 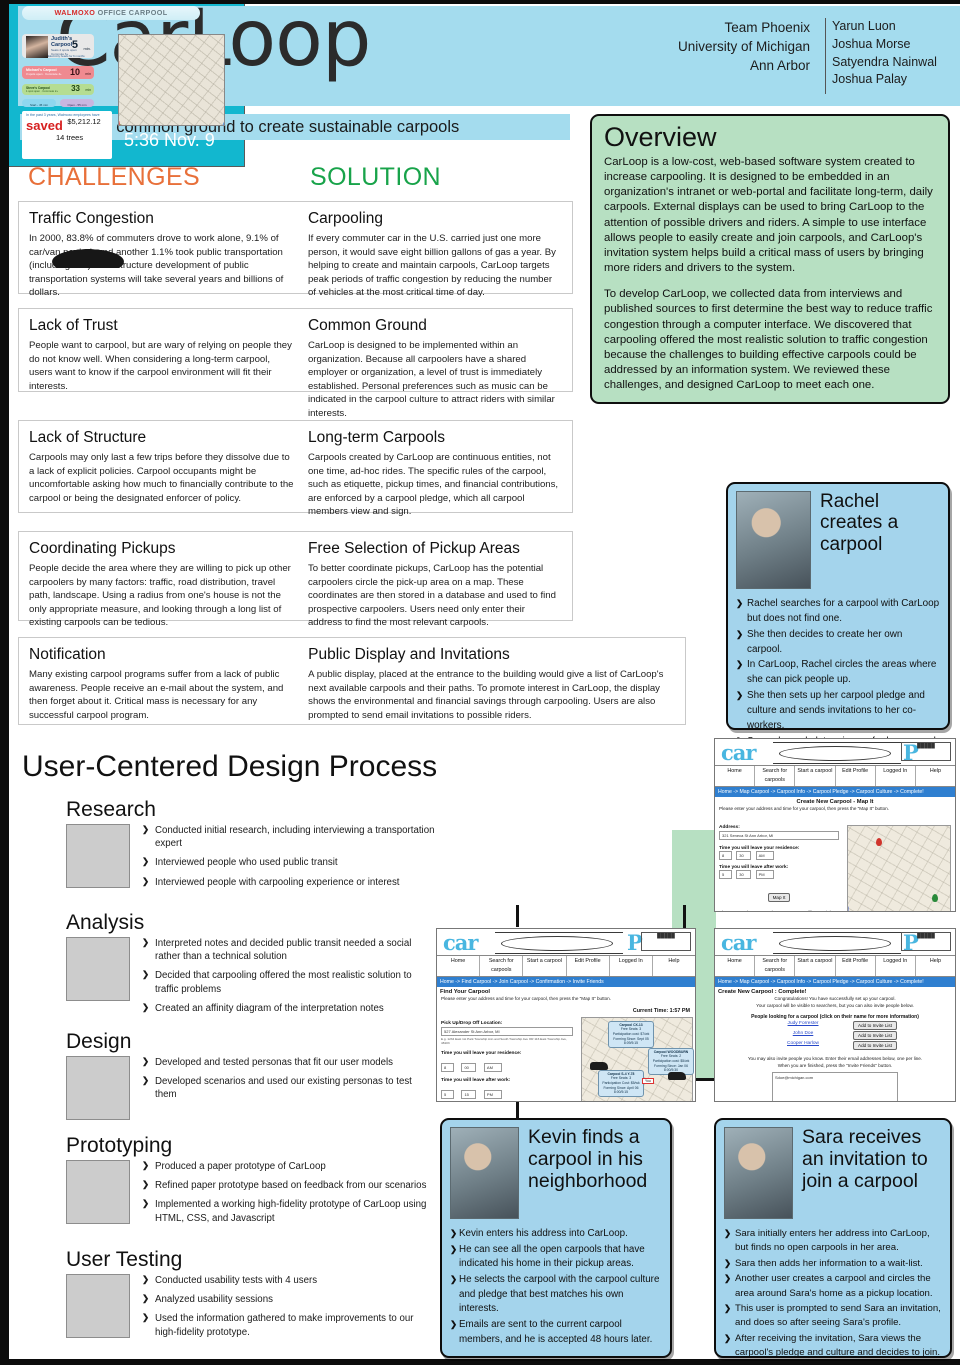 What do you see at coordinates (289, 1280) in the screenshot?
I see `list-item: Conducted usability tests with 4 users` at bounding box center [289, 1280].